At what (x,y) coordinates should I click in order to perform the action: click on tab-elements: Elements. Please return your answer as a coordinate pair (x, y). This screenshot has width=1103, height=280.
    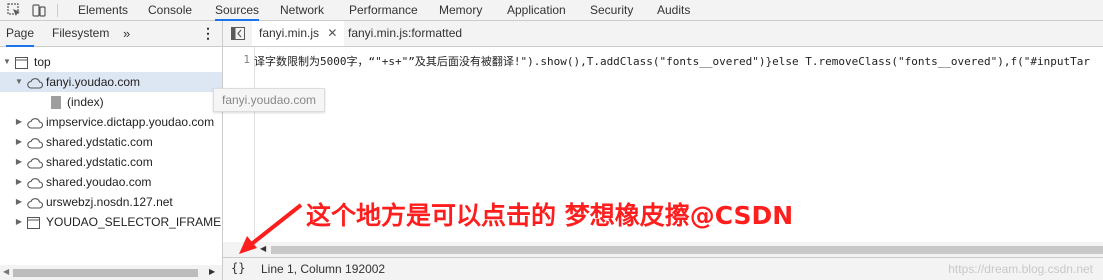
    Looking at the image, I should click on (103, 10).